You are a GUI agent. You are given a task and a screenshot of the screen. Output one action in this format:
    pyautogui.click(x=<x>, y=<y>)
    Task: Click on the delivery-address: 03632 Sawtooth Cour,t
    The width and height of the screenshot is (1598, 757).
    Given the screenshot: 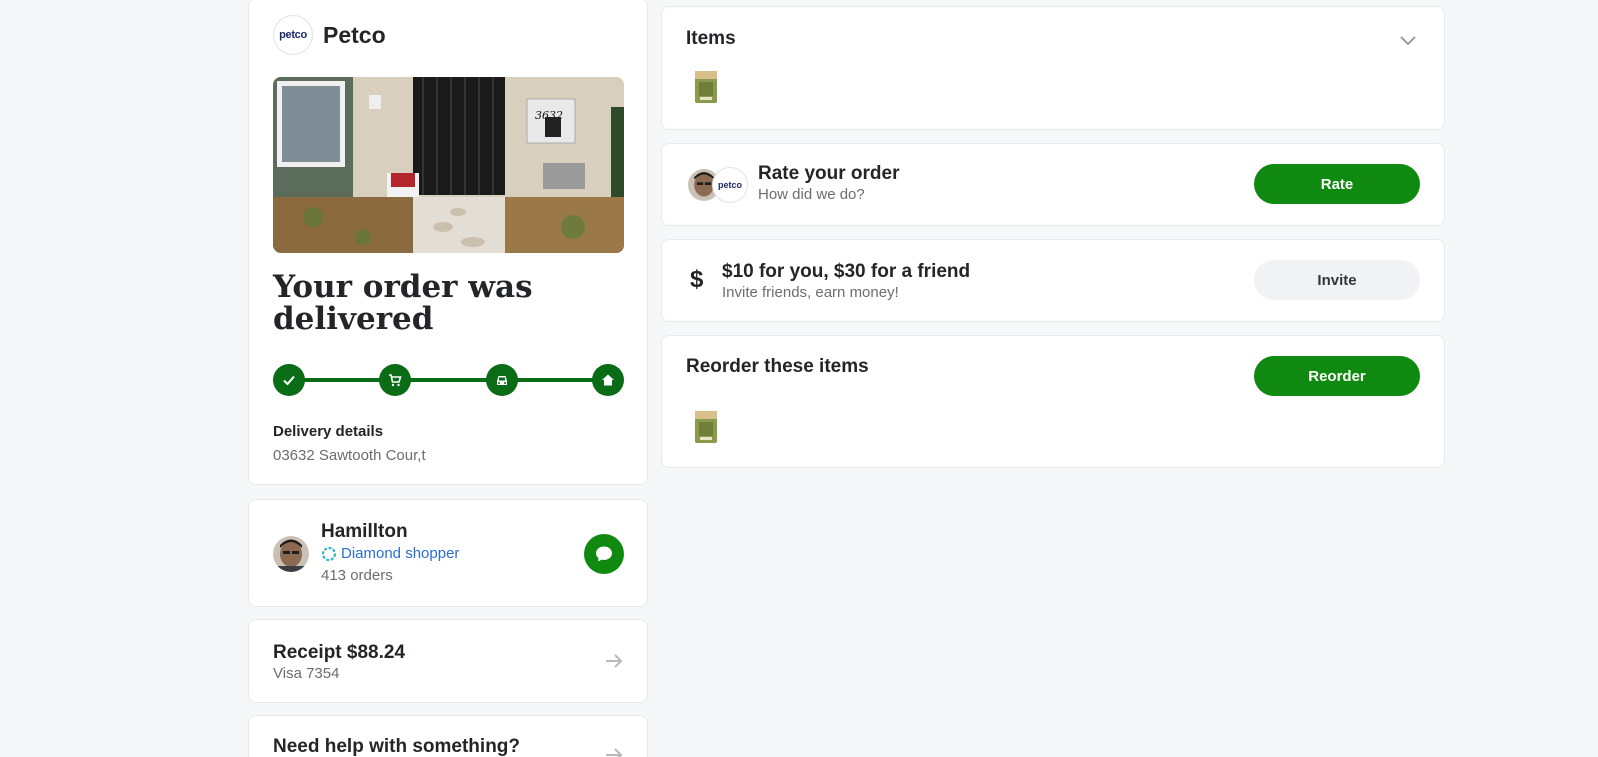 What is the action you would take?
    pyautogui.click(x=349, y=455)
    